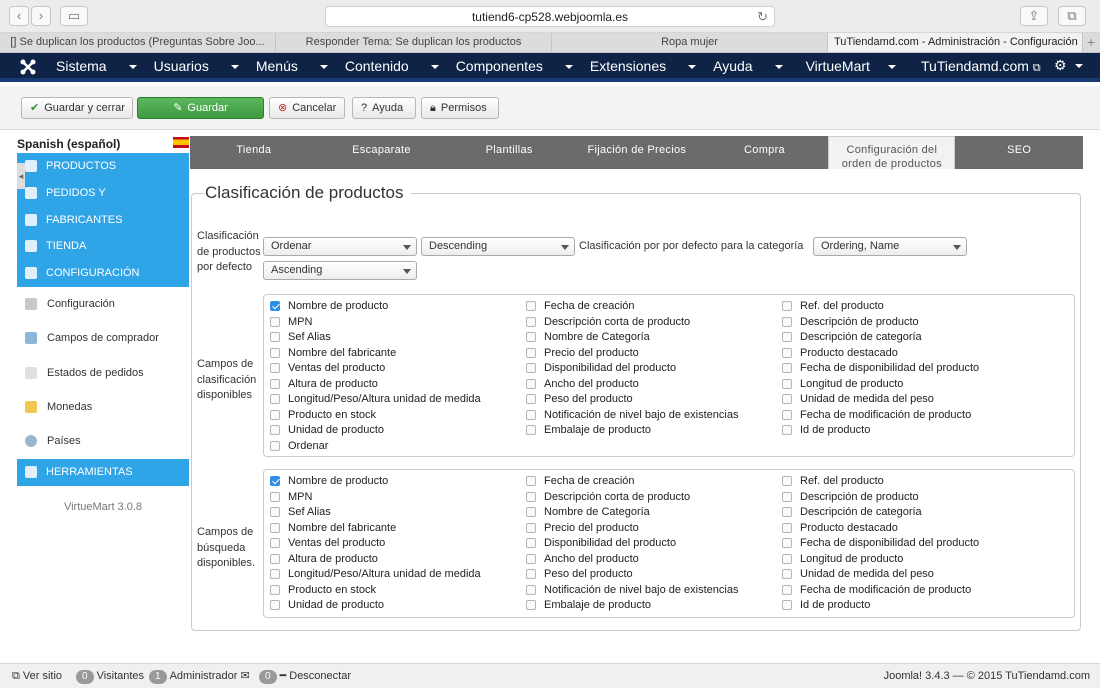  I want to click on save-close-button: ✔ Guardar y cerrar, so click(77, 108).